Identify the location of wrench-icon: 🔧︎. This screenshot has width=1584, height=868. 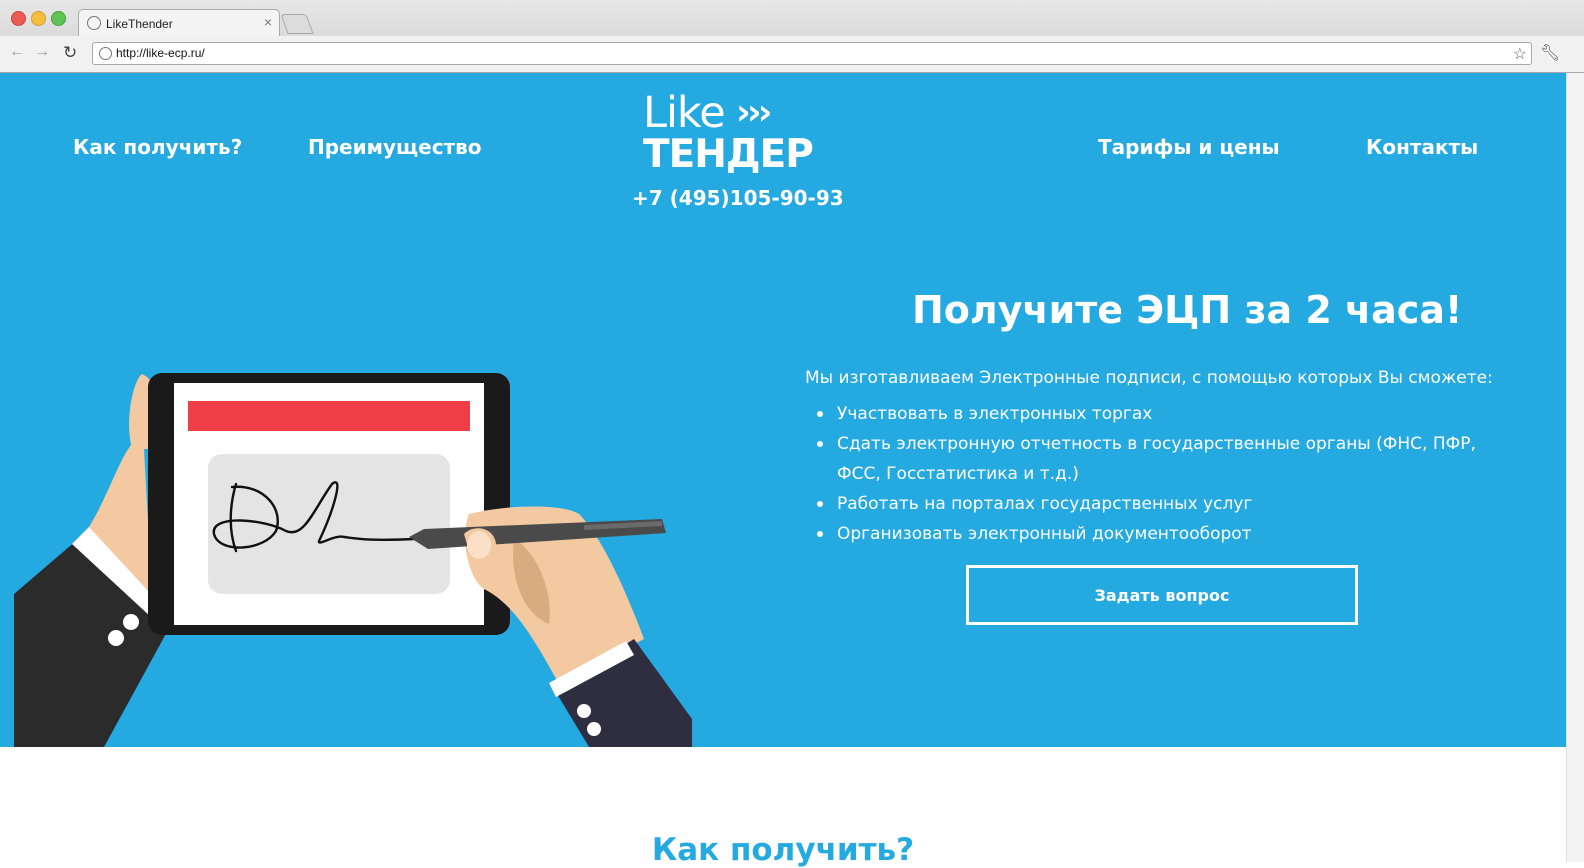
(1550, 53).